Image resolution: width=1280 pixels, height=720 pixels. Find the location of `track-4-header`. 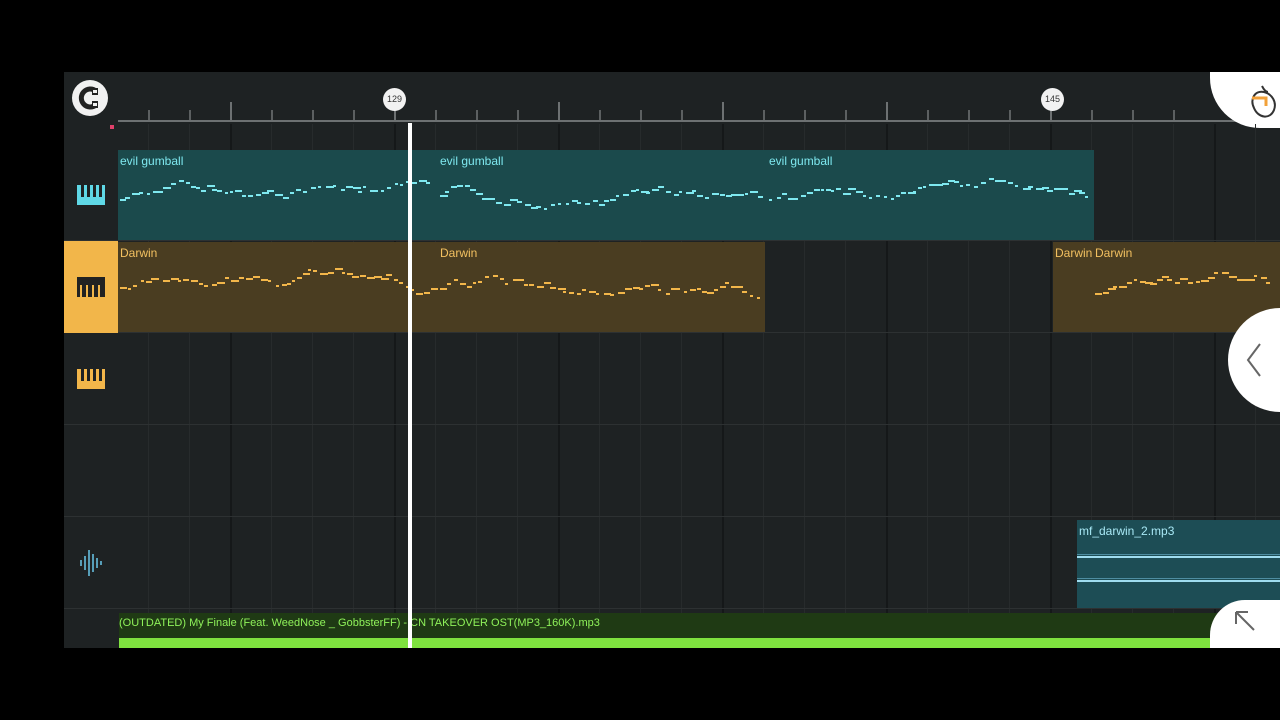

track-4-header is located at coordinates (91, 563).